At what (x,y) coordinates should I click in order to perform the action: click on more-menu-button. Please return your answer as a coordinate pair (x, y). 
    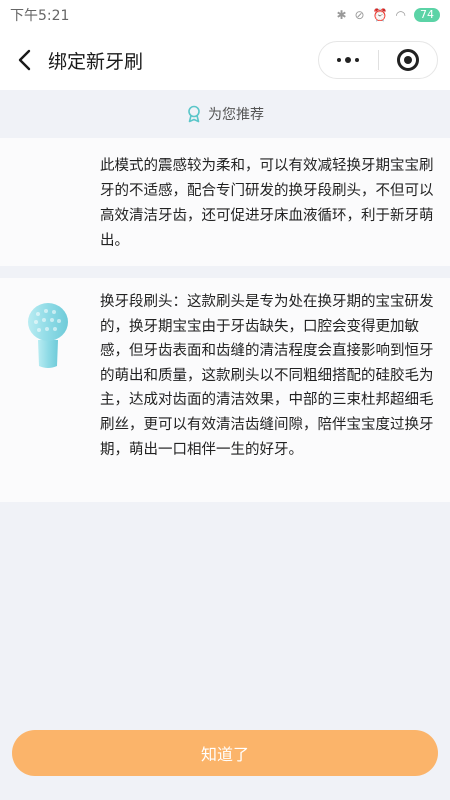
    Looking at the image, I should click on (348, 60).